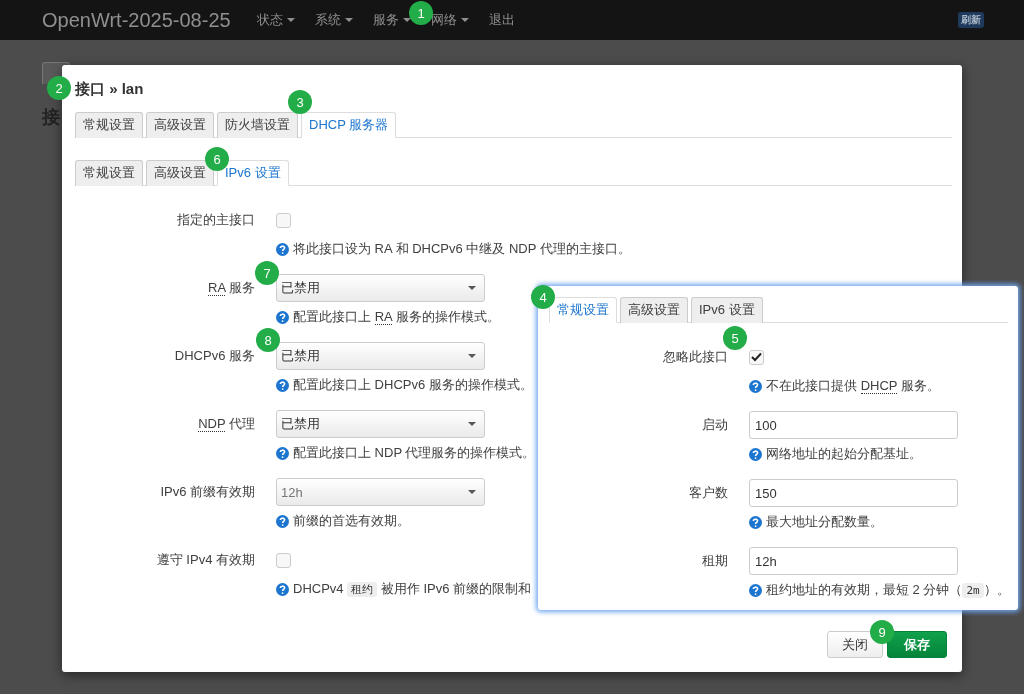 This screenshot has height=694, width=1024. Describe the element at coordinates (333, 20) in the screenshot. I see `menu-item: 系统` at that location.